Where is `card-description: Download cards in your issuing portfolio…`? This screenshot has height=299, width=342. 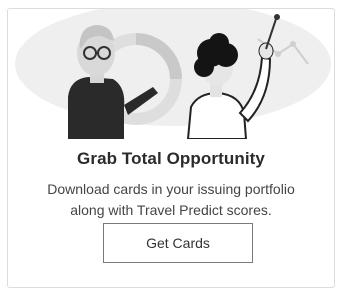
card-description: Download cards in your issuing portfolio… is located at coordinates (171, 200).